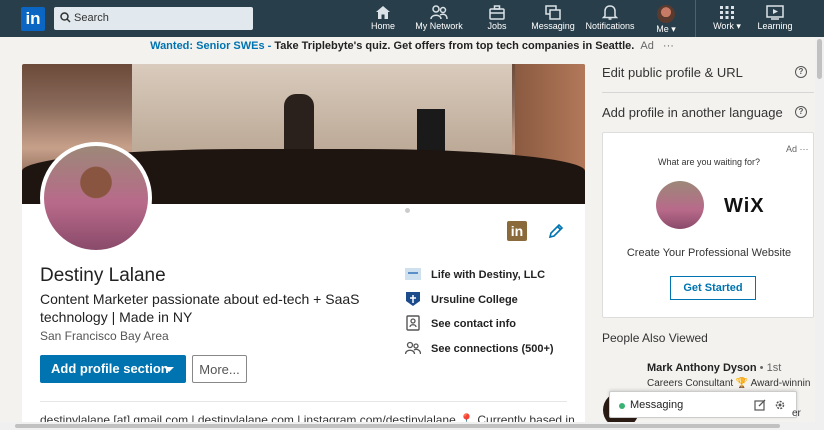 The width and height of the screenshot is (824, 430). Describe the element at coordinates (729, 383) in the screenshot. I see `person-title: Careers Consultant 🏆 Award-winnin` at that location.